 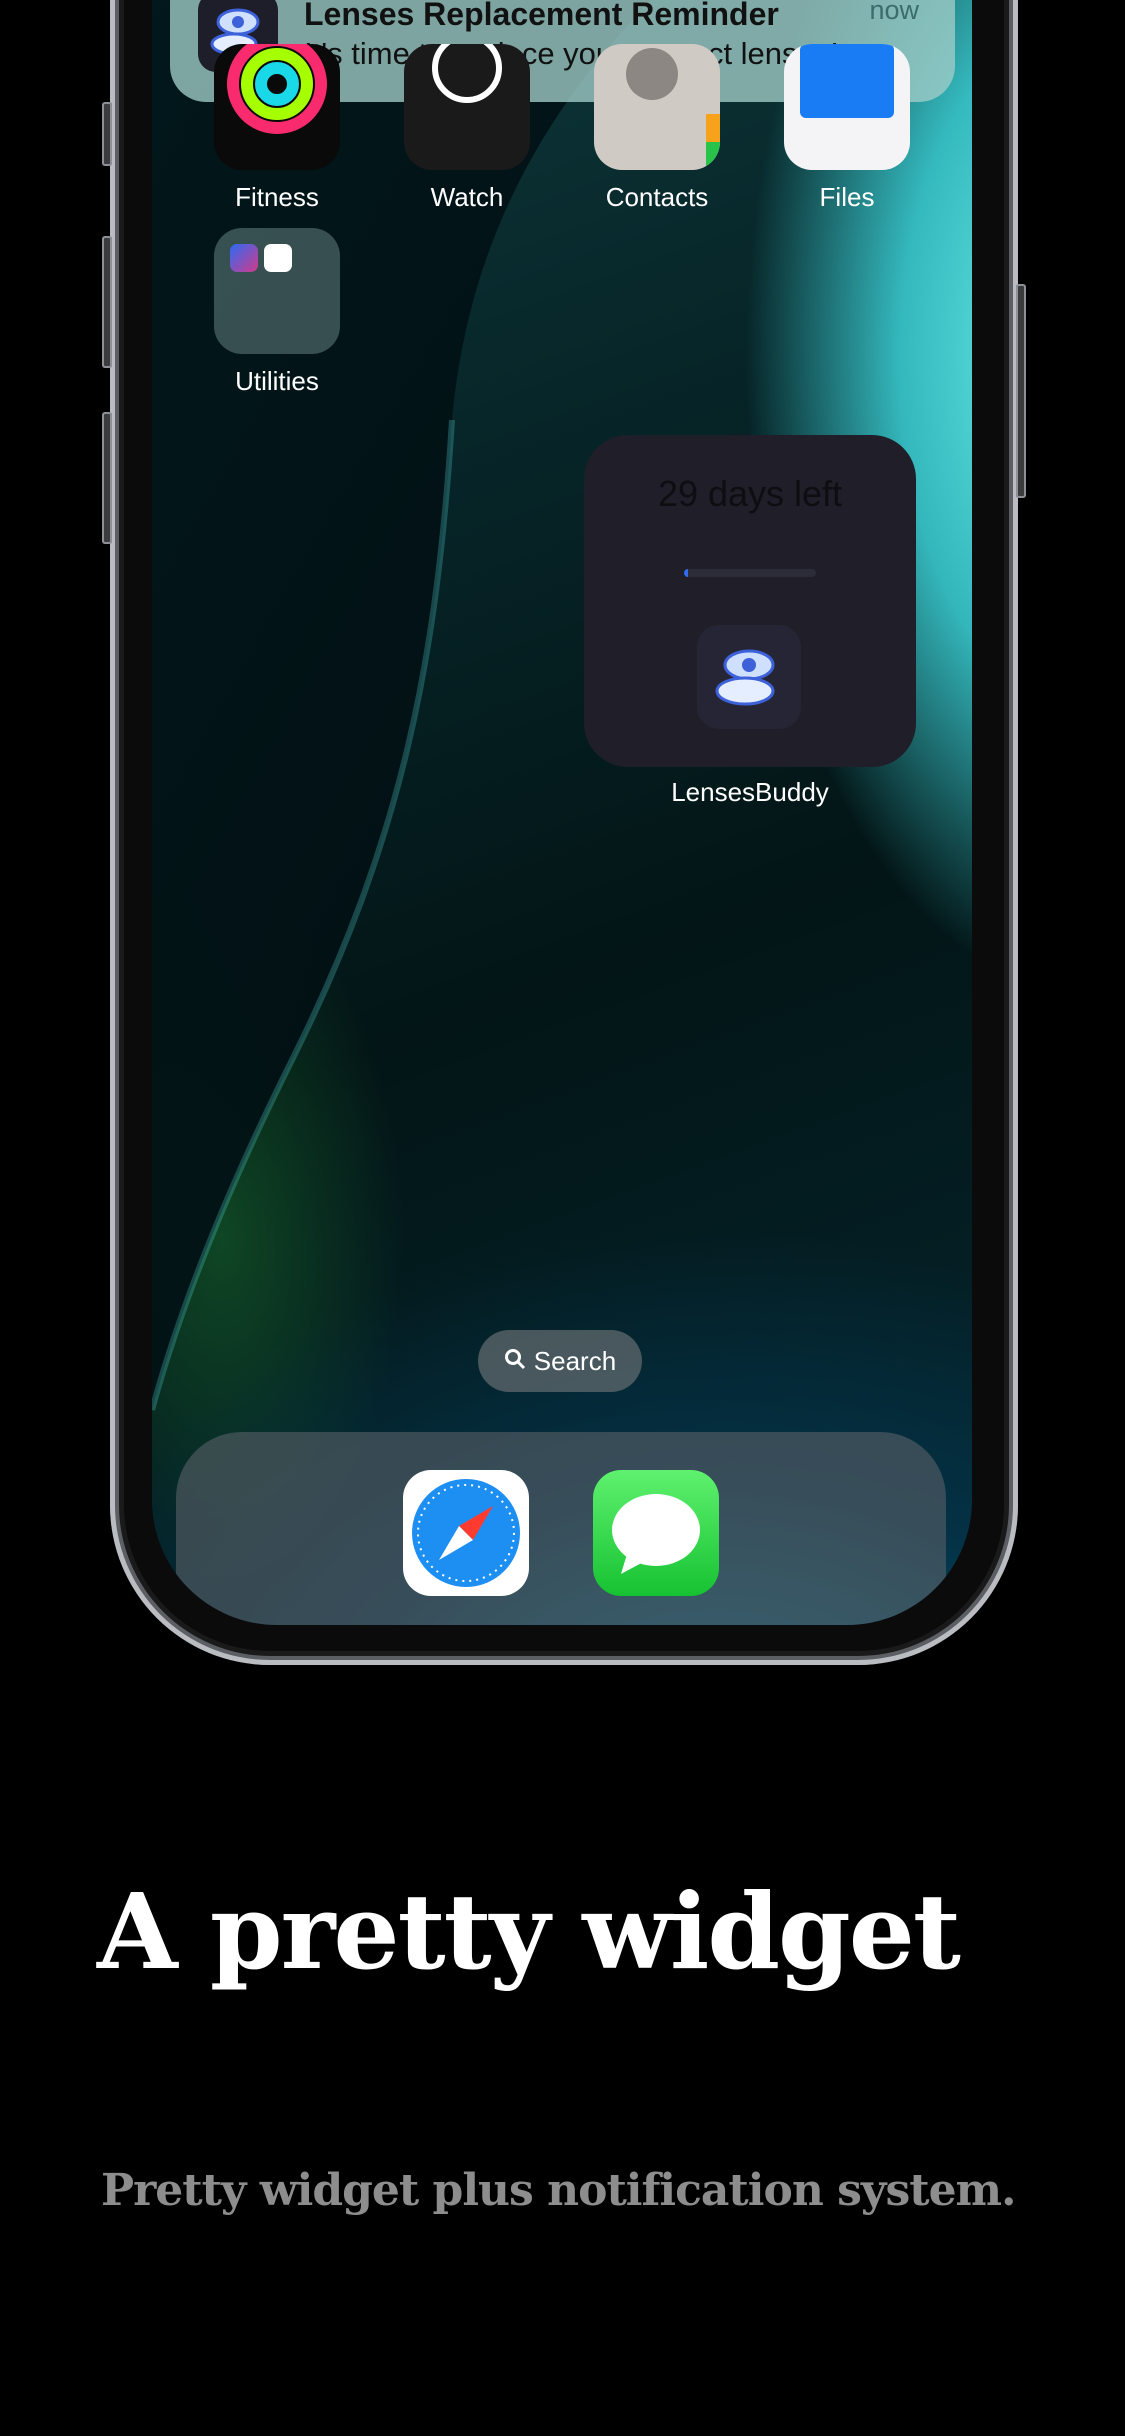 I want to click on app-label: Files, so click(x=847, y=197).